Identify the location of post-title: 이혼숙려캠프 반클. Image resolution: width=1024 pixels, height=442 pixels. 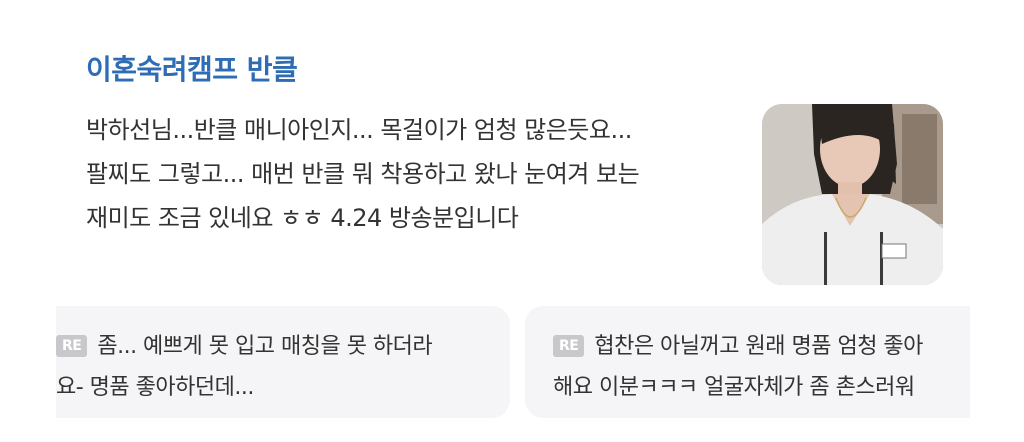
(192, 68).